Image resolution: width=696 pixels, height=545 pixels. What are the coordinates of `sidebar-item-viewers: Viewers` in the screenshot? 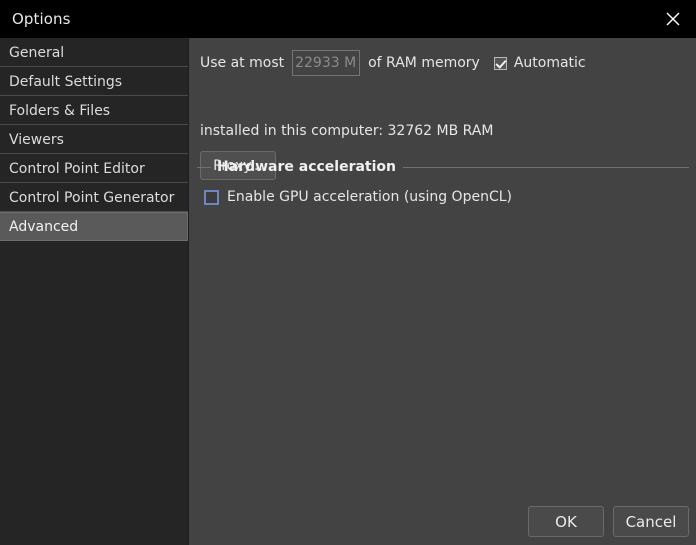 It's located at (94, 139).